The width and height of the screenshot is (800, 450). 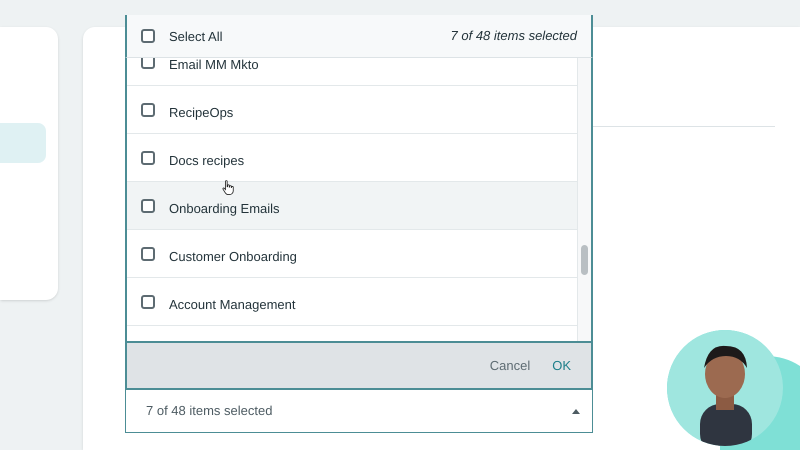 I want to click on option-label: Onboarding Emails, so click(x=224, y=208).